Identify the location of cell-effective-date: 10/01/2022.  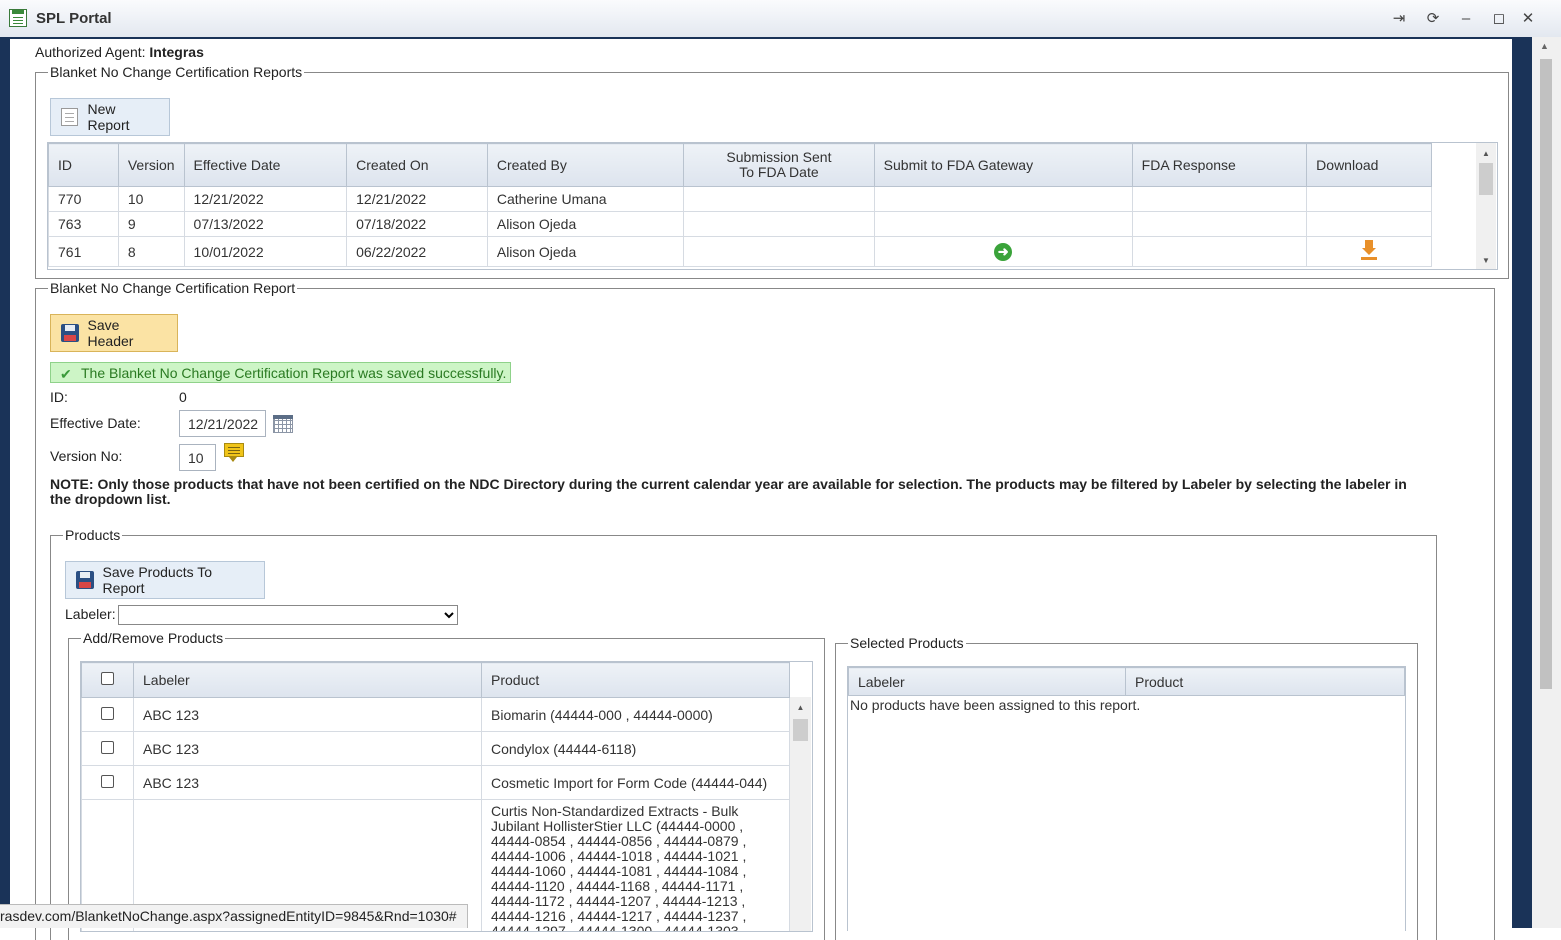
(265, 251).